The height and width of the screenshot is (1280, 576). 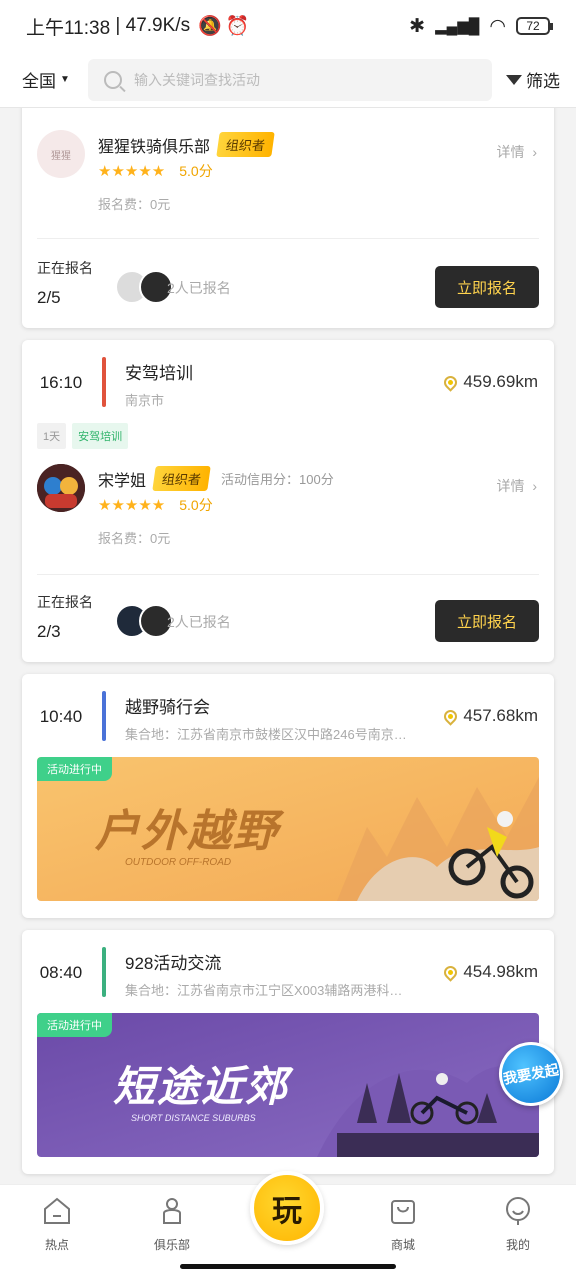 I want to click on region-label: 全国, so click(x=39, y=81).